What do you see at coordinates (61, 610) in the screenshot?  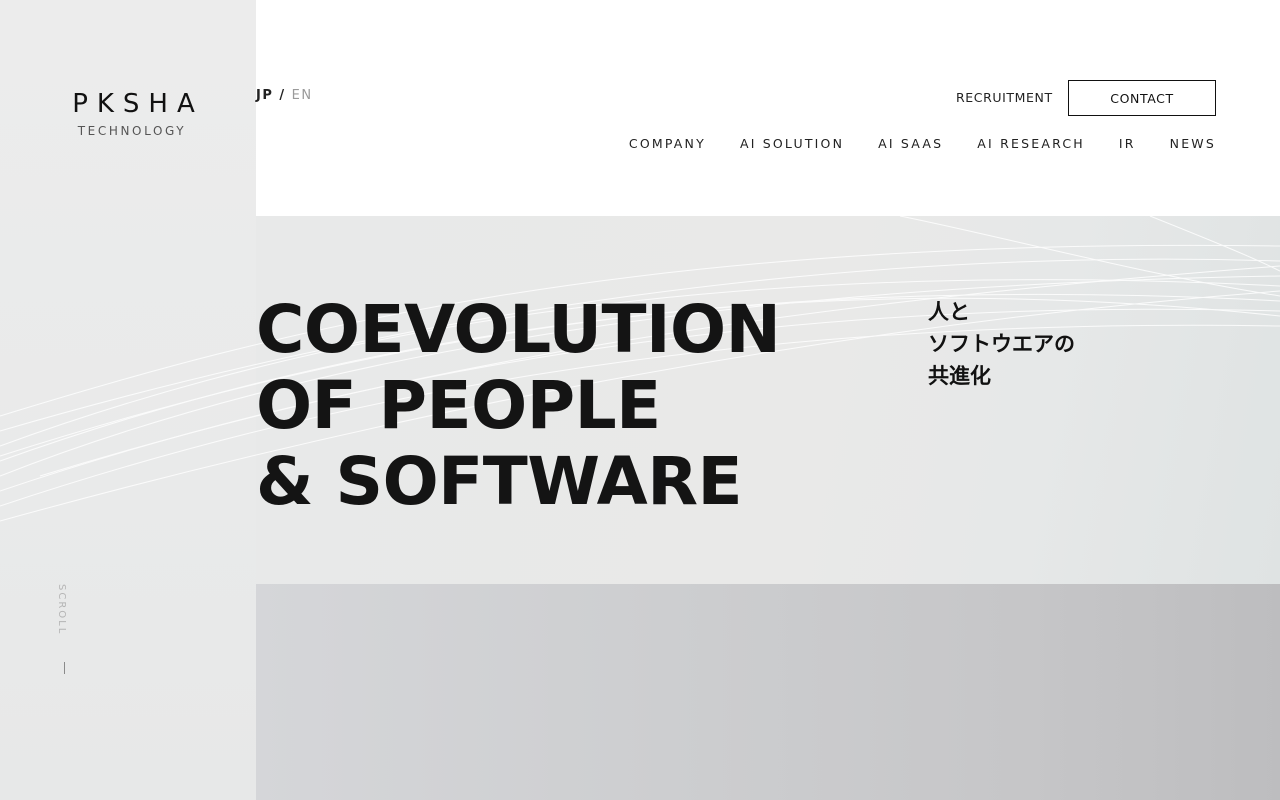 I see `scroll-label: SCROLL` at bounding box center [61, 610].